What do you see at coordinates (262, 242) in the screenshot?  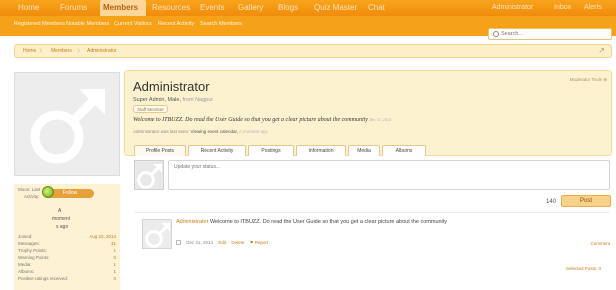 I see `post-report-link: Report` at bounding box center [262, 242].